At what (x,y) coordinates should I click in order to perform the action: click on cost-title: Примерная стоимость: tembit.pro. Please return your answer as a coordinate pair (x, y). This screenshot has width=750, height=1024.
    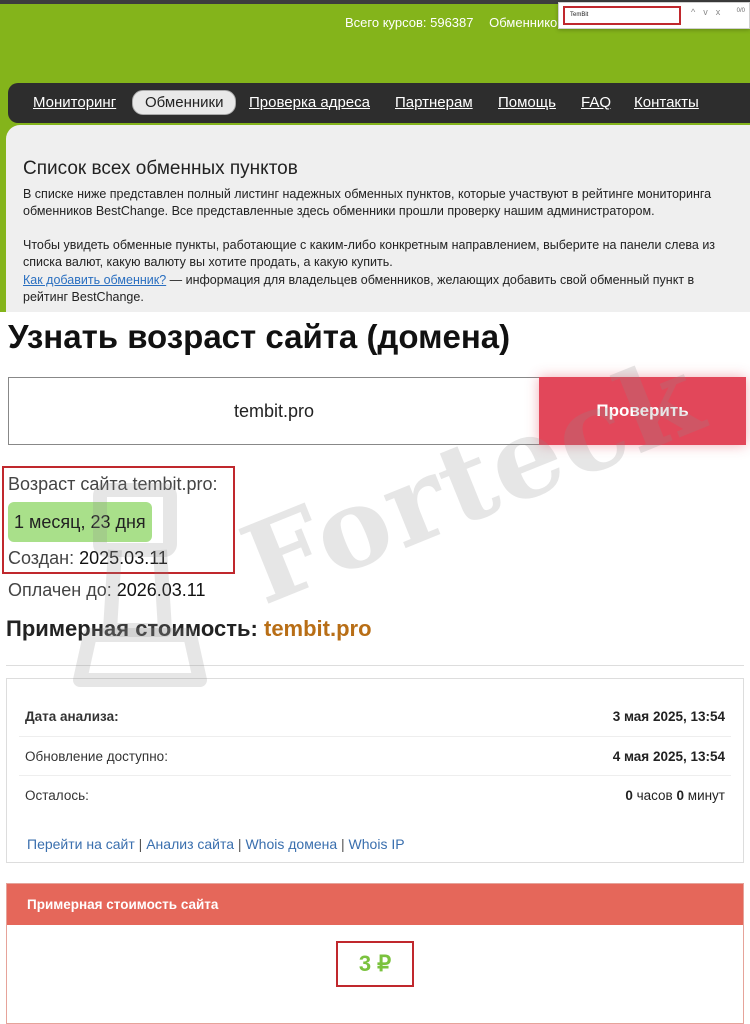
    Looking at the image, I should click on (189, 629).